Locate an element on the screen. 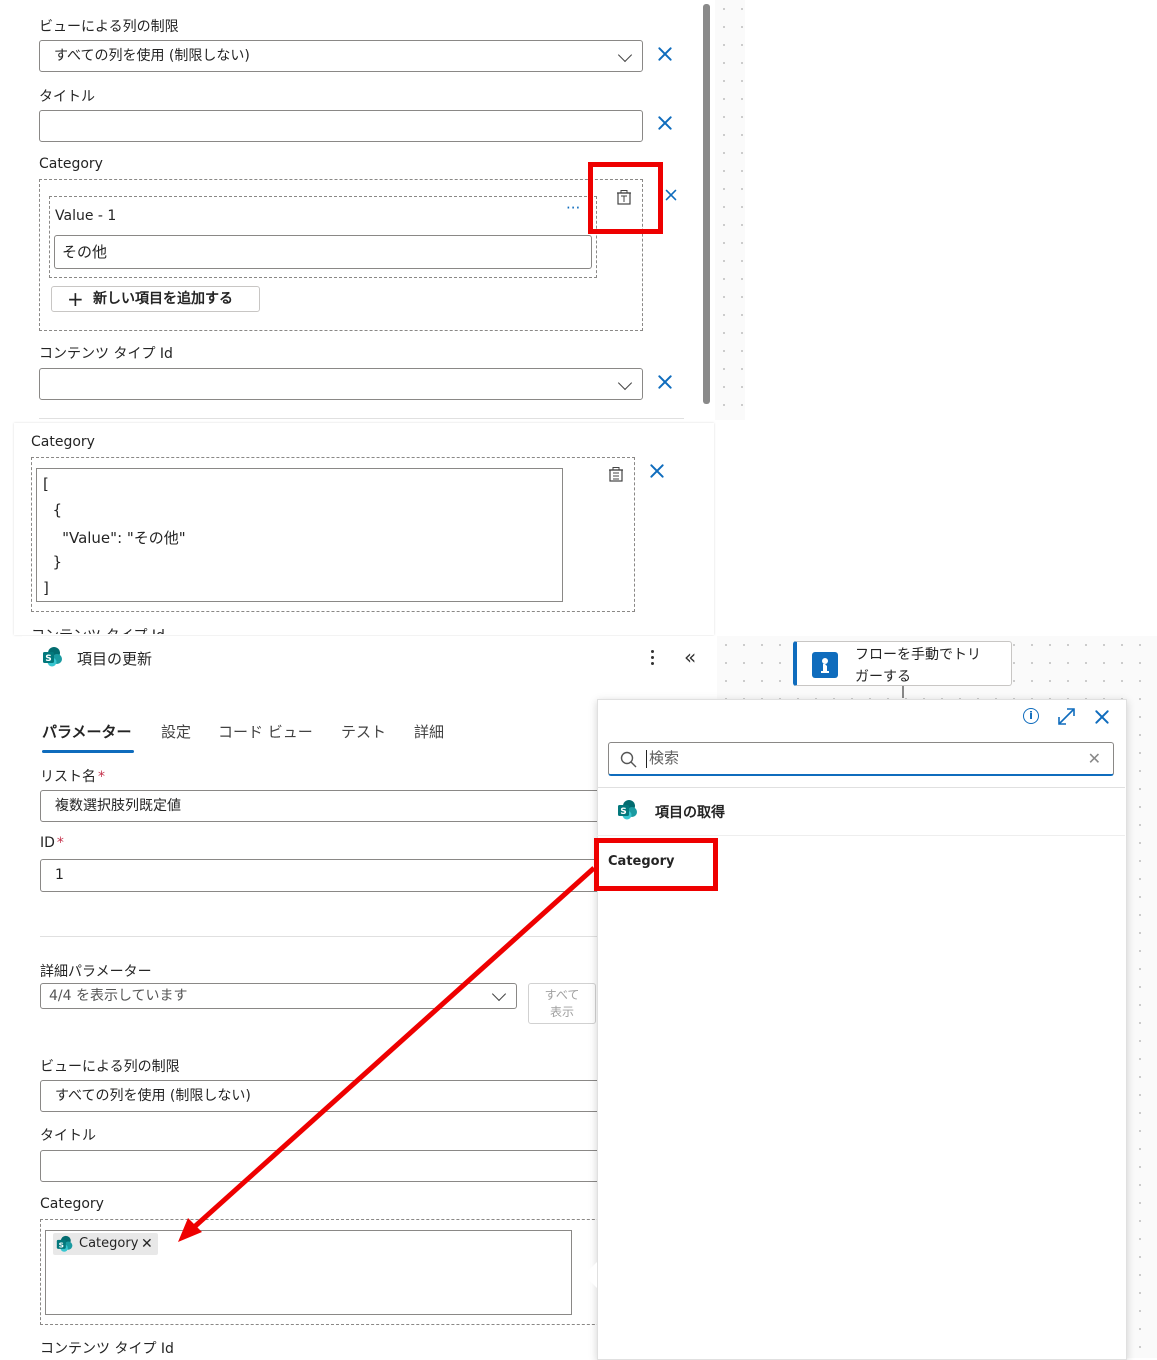 Image resolution: width=1157 pixels, height=1360 pixels. top-scrollbar is located at coordinates (706, 204).